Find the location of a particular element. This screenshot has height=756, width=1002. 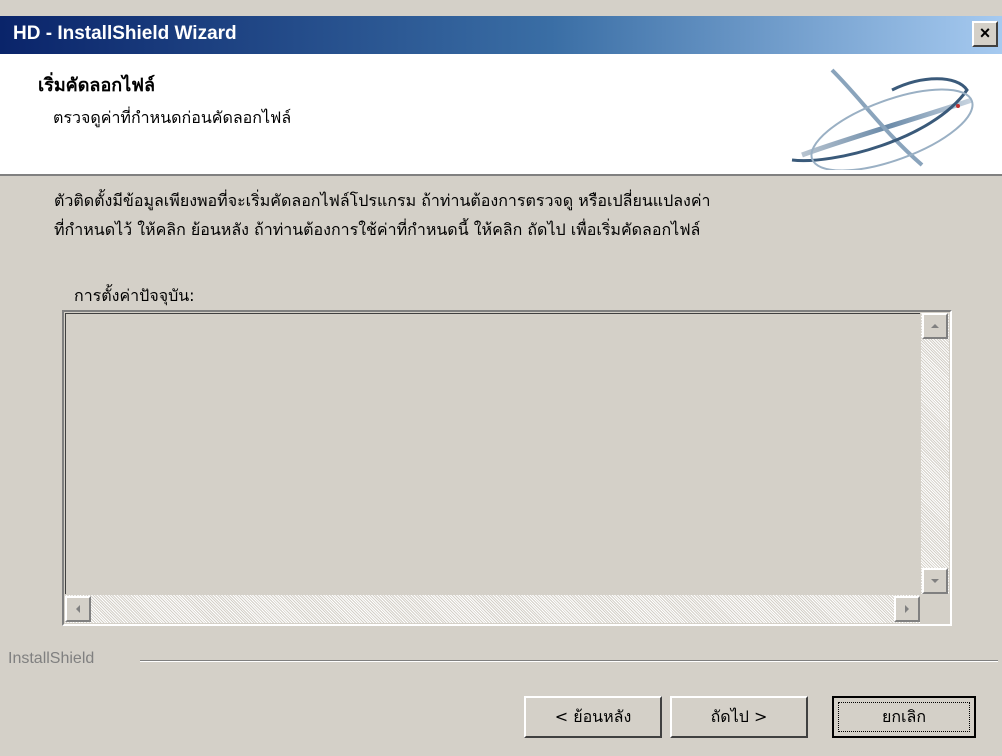

scroll-down-button is located at coordinates (935, 581).